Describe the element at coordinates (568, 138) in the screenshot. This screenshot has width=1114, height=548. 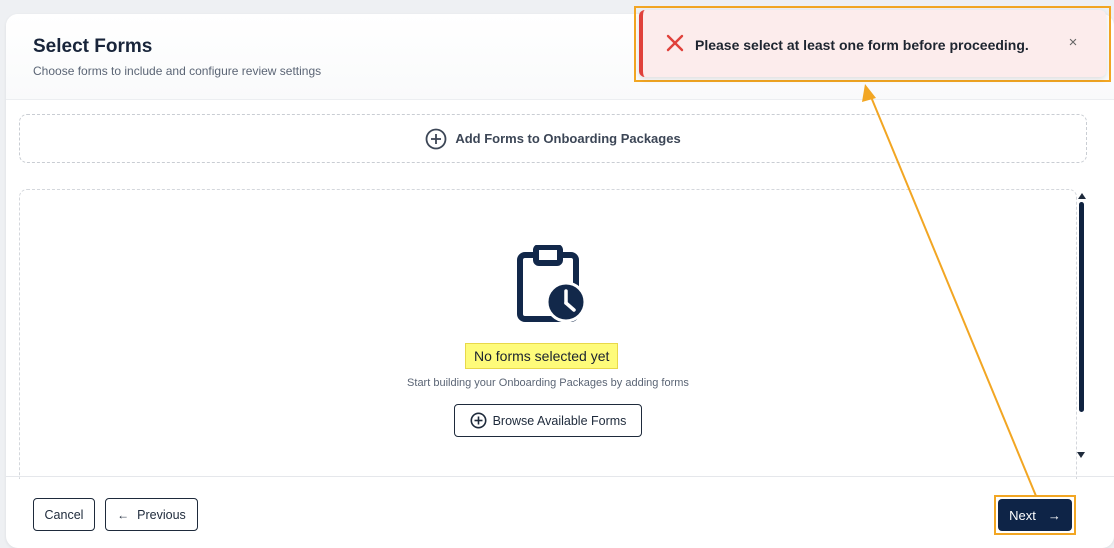
I see `add-forms-label: Add Forms to Onboarding Packages` at that location.